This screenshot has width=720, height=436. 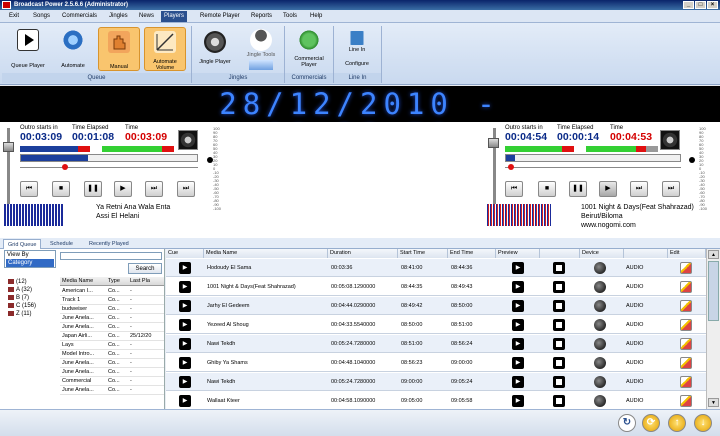 What do you see at coordinates (61, 189) in the screenshot?
I see `left-stop-button: ■` at bounding box center [61, 189].